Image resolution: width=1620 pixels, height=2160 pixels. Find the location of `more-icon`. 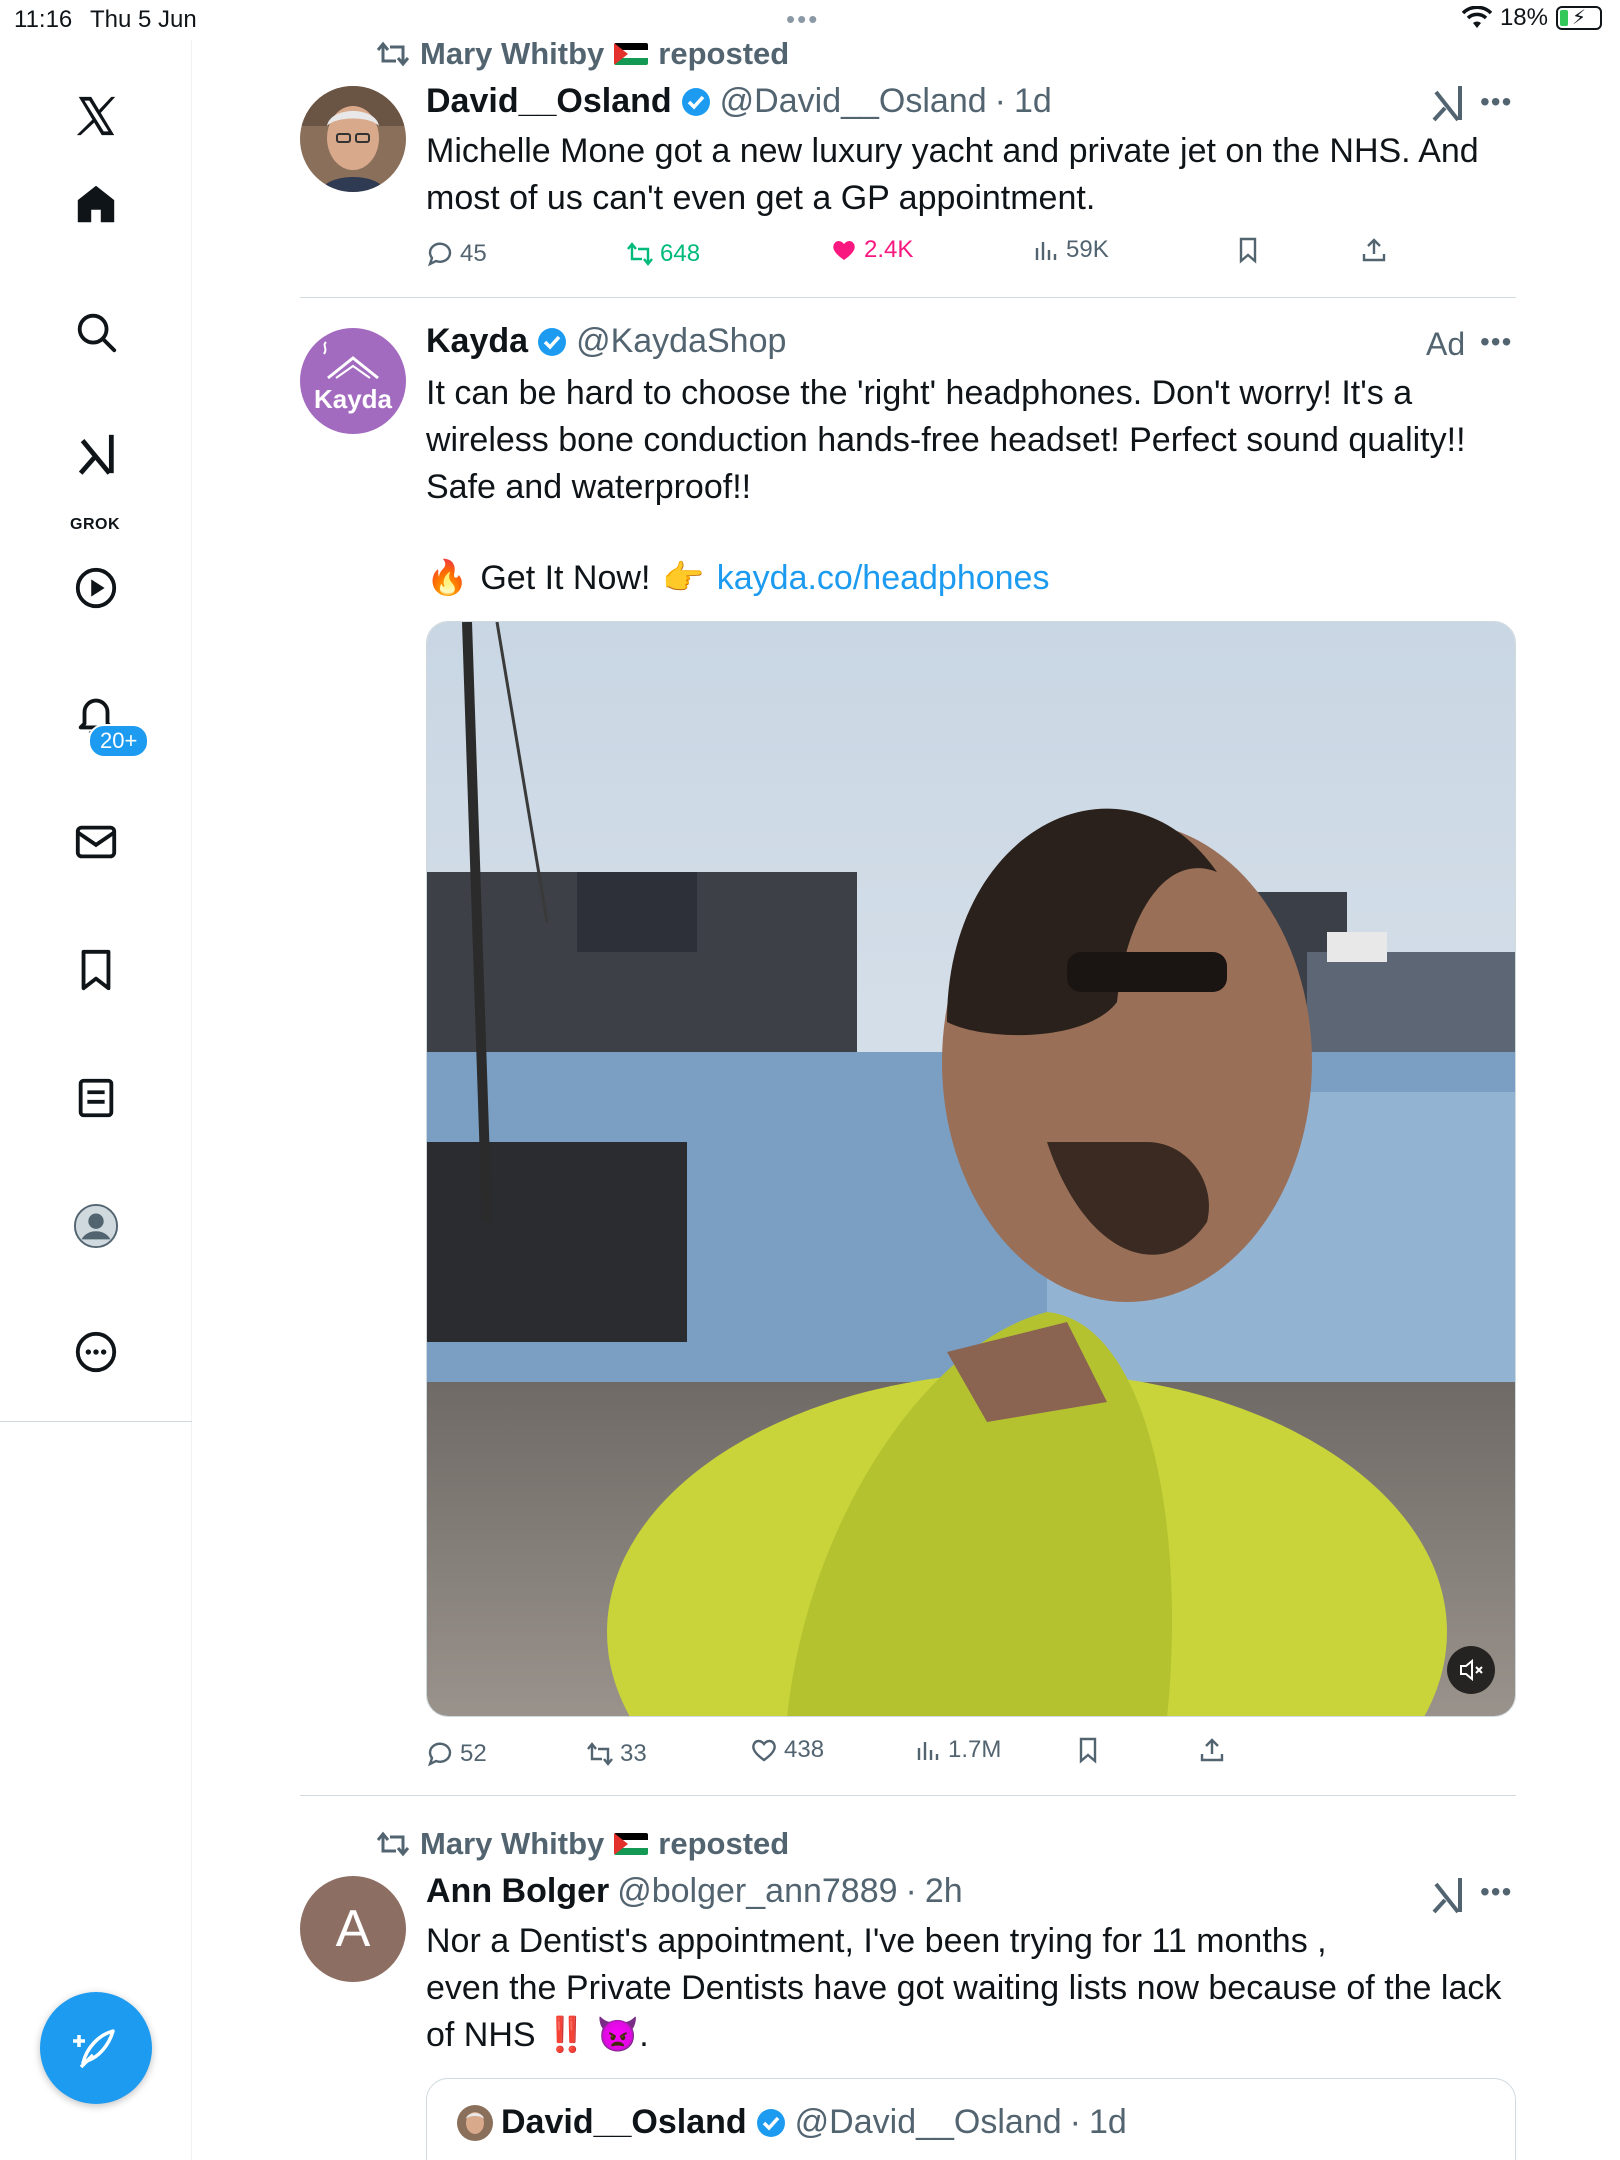

more-icon is located at coordinates (96, 1352).